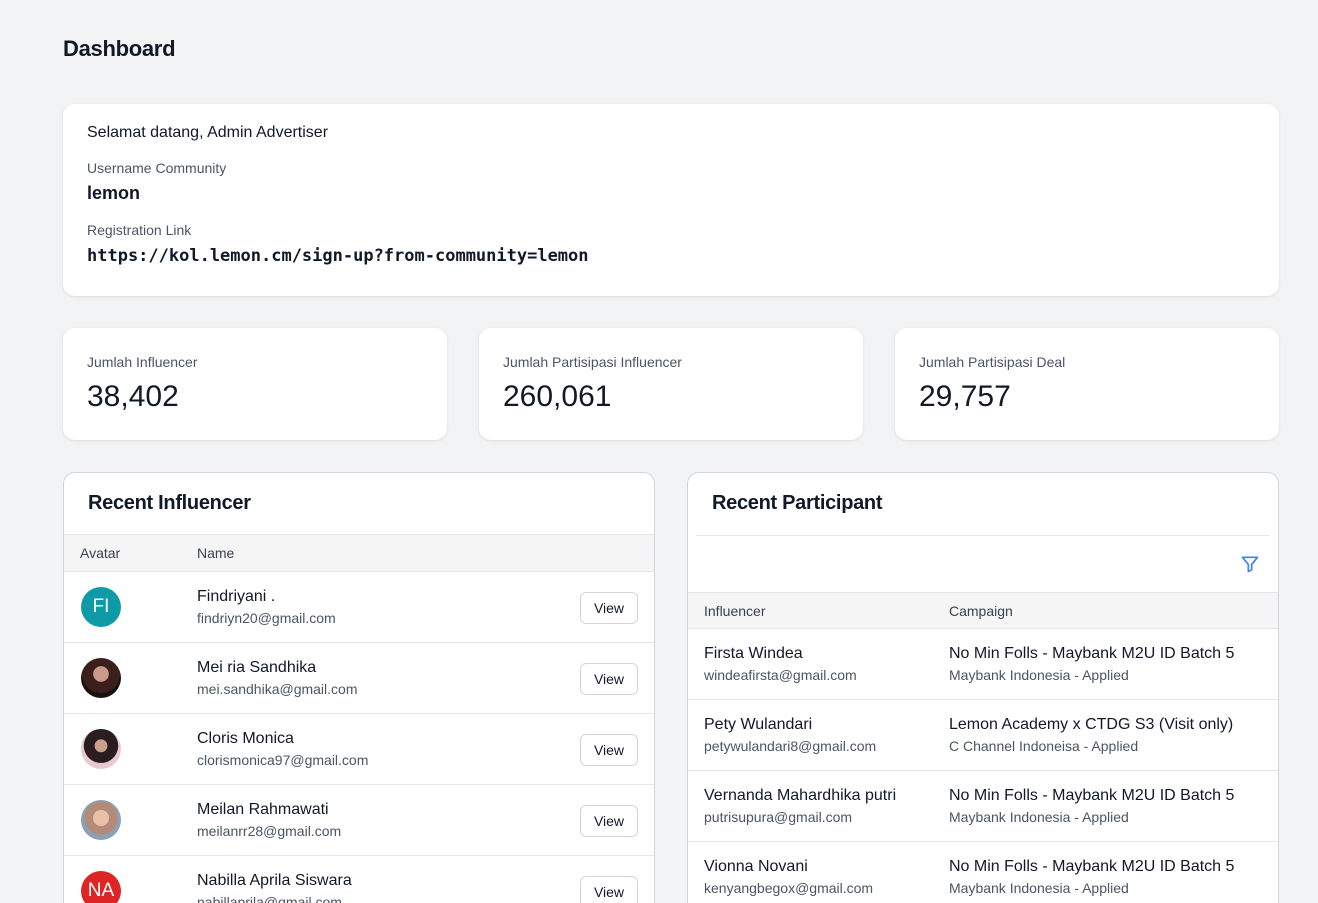 This screenshot has width=1318, height=903. What do you see at coordinates (266, 618) in the screenshot?
I see `influencer-email: findriyn20@gmail.com` at bounding box center [266, 618].